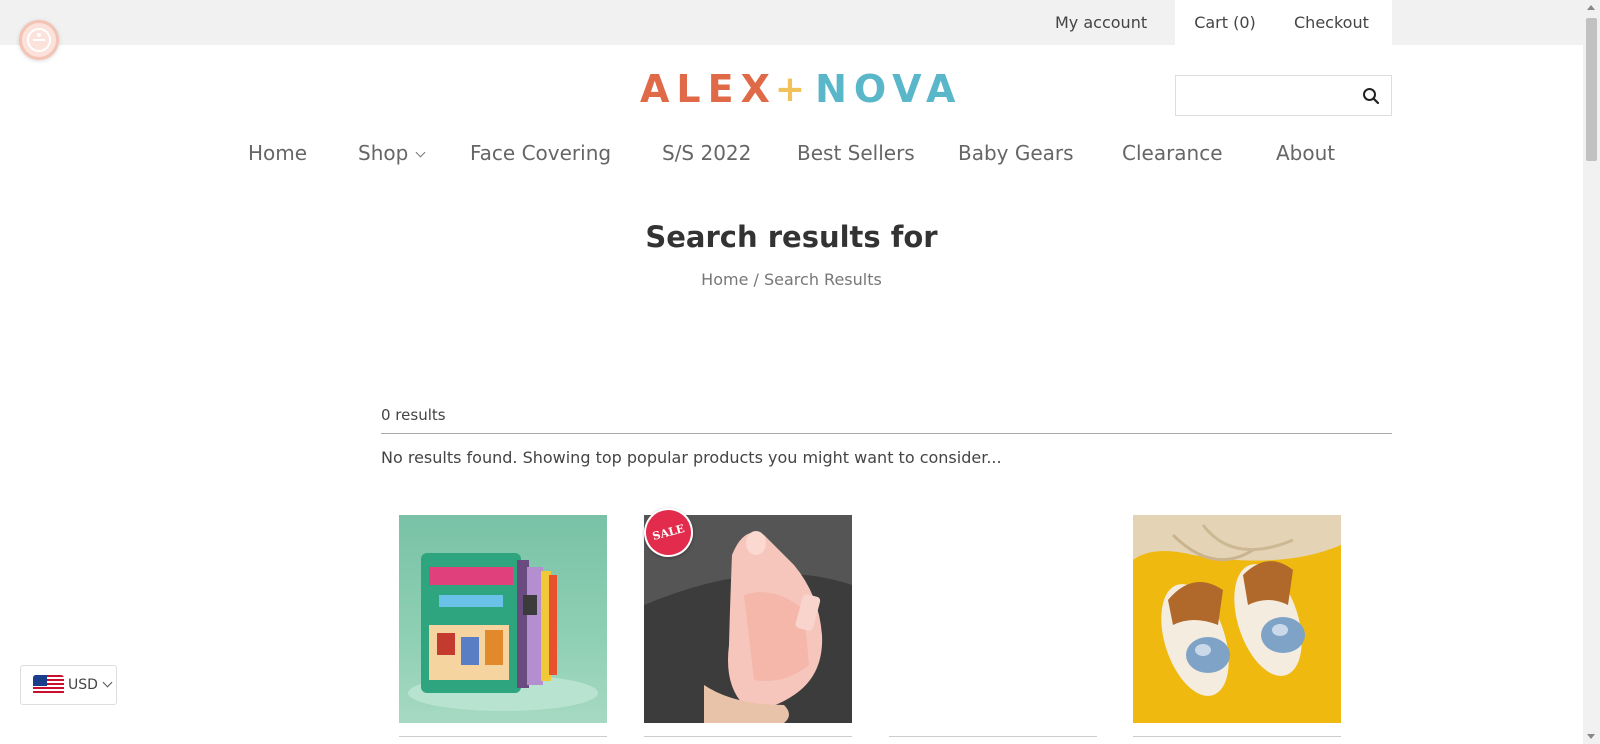 The image size is (1600, 744). What do you see at coordinates (791, 237) in the screenshot?
I see `page-title: Search results for` at bounding box center [791, 237].